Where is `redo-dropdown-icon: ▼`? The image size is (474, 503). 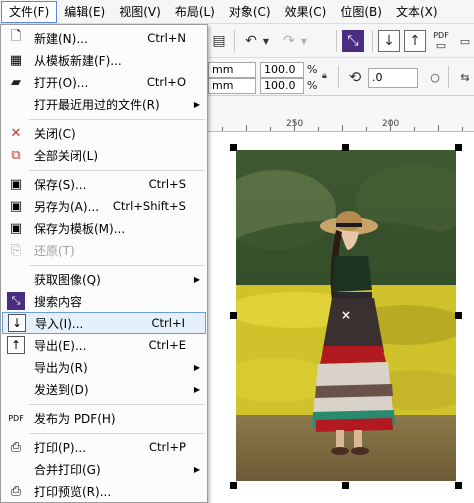 redo-dropdown-icon: ▼ is located at coordinates (304, 41).